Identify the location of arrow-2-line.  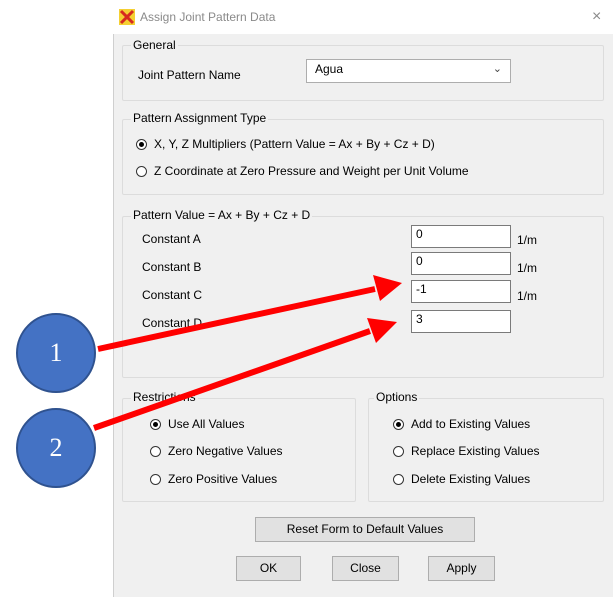
(232, 379).